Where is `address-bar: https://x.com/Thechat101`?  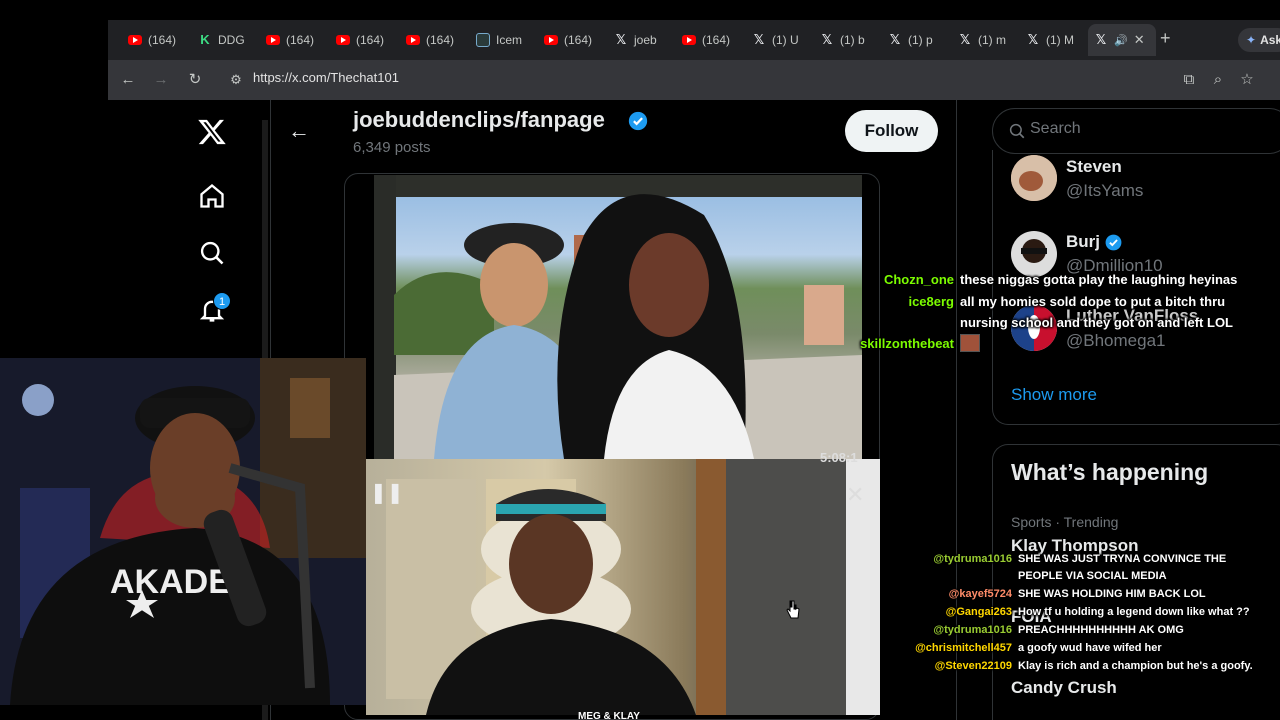
address-bar: https://x.com/Thechat101 is located at coordinates (326, 77).